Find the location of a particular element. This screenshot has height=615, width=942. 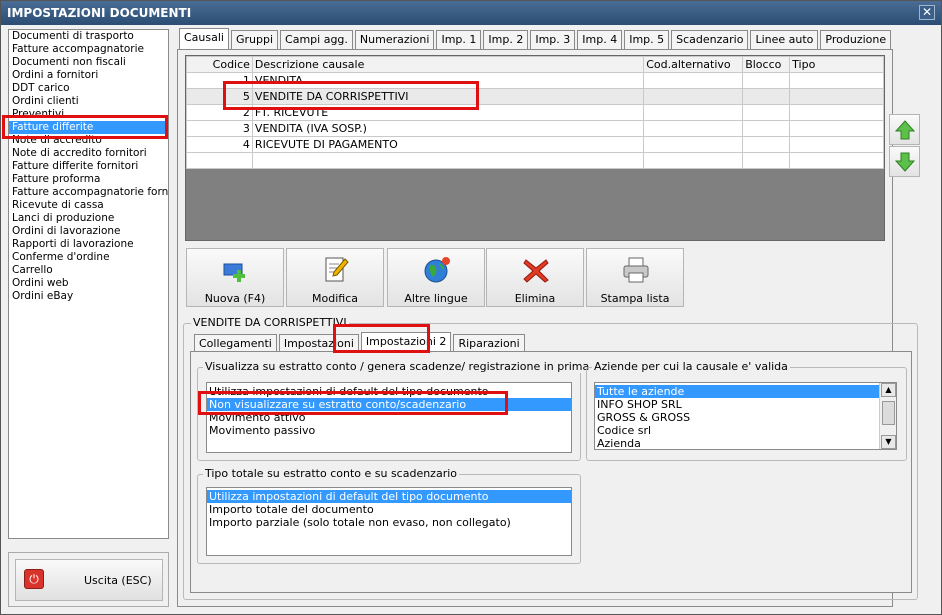

grid-row is located at coordinates (535, 160).